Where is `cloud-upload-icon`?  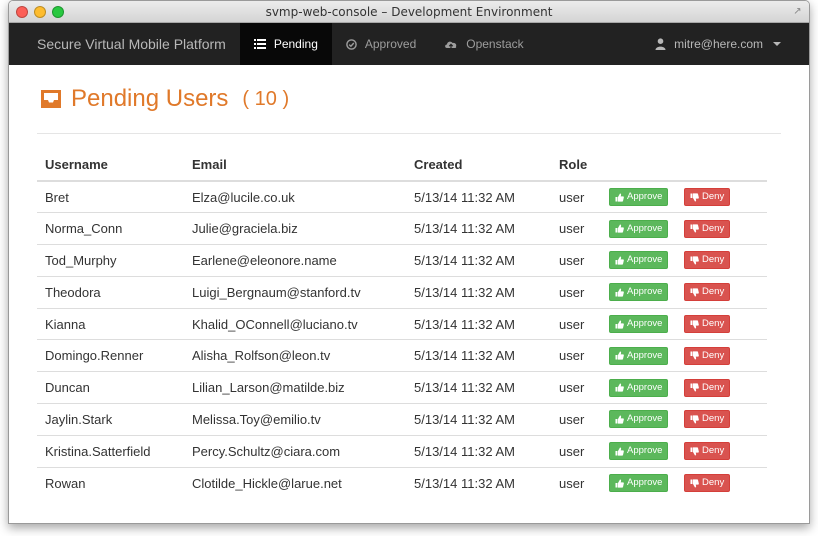
cloud-upload-icon is located at coordinates (451, 45).